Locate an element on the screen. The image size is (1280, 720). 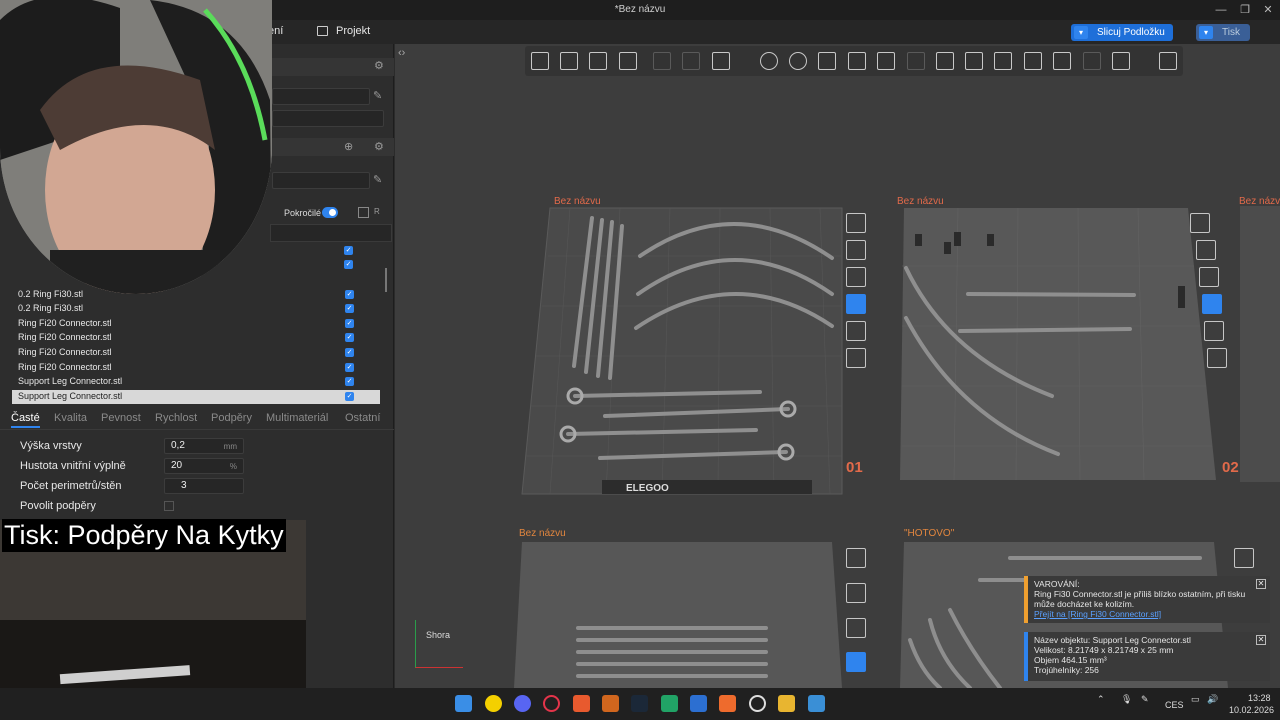
scrollbar is located at coordinates (386, 280).